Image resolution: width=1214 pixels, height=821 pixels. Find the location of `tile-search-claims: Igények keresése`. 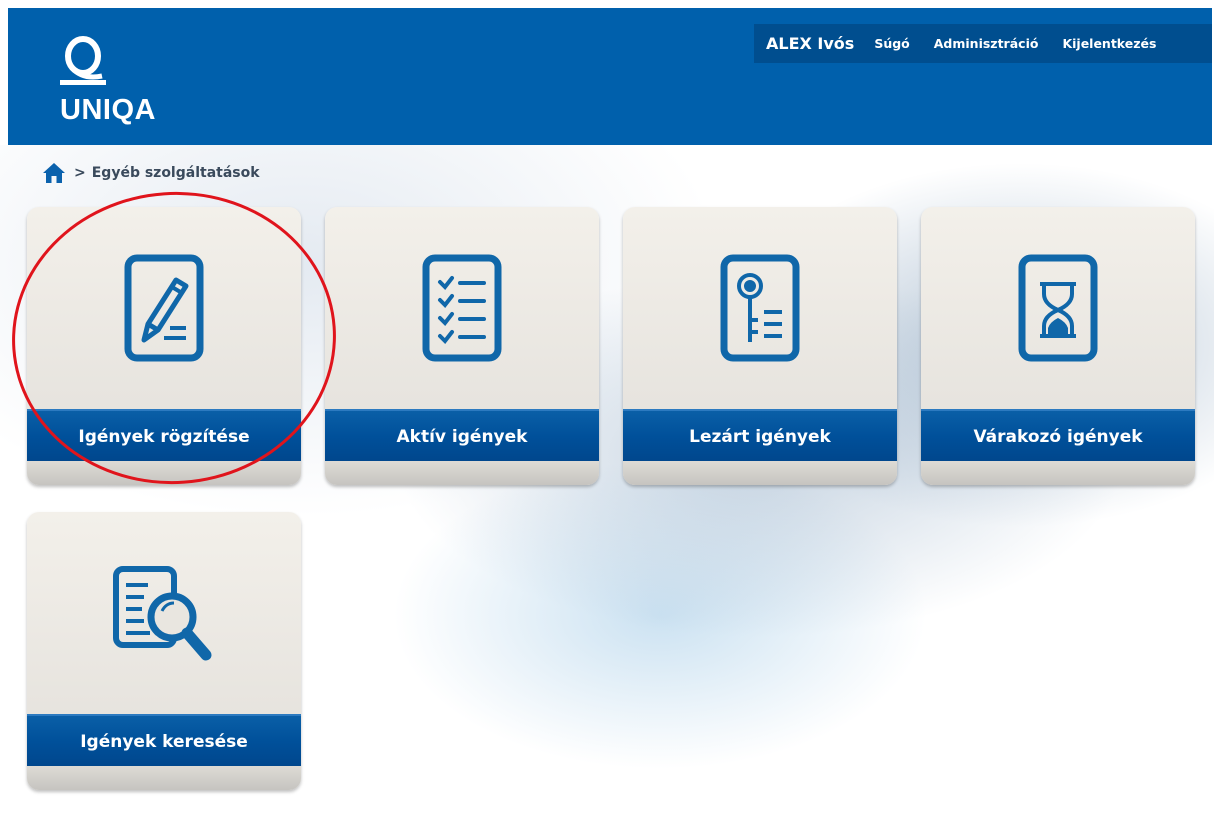

tile-search-claims: Igények keresése is located at coordinates (164, 651).